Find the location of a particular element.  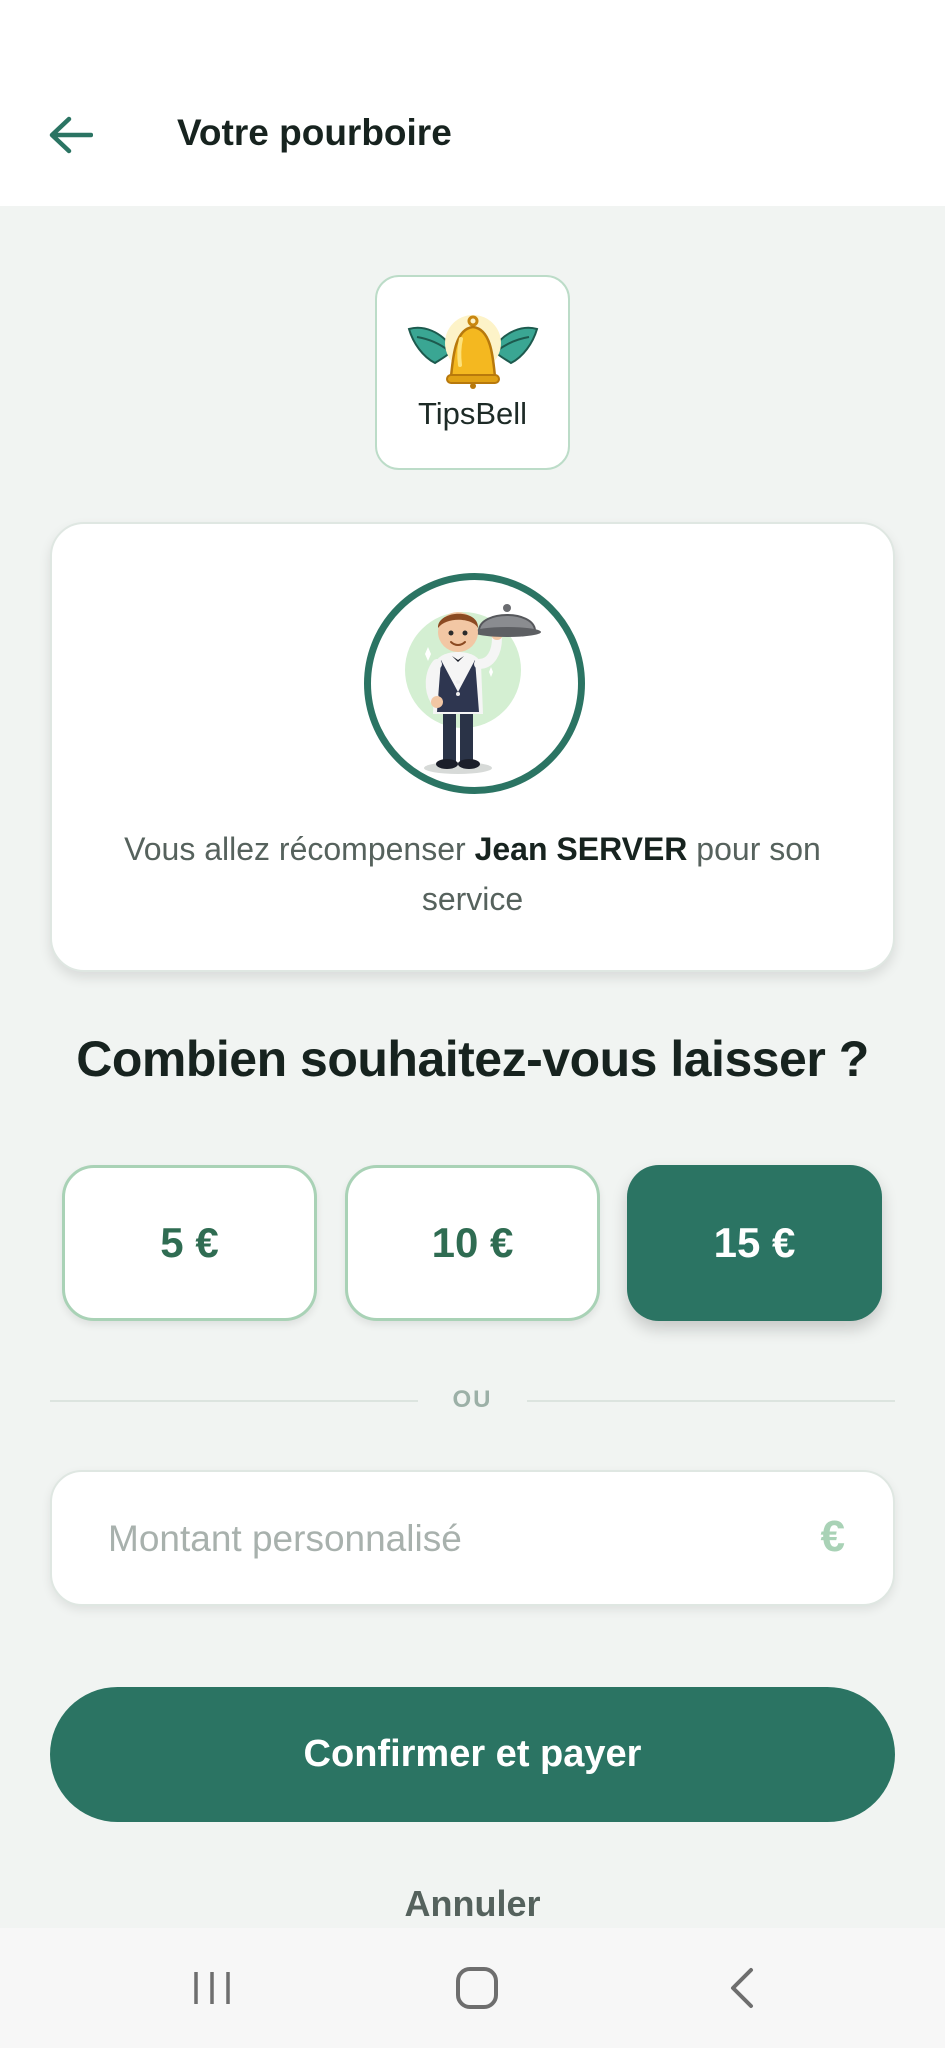

recent-apps-icon is located at coordinates (212, 1988).